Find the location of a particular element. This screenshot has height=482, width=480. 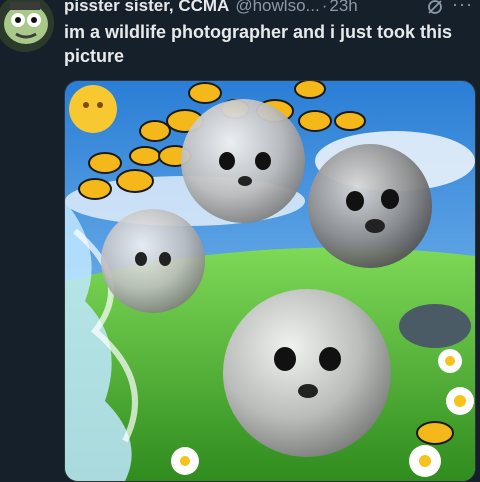

avatar is located at coordinates (27, 26).